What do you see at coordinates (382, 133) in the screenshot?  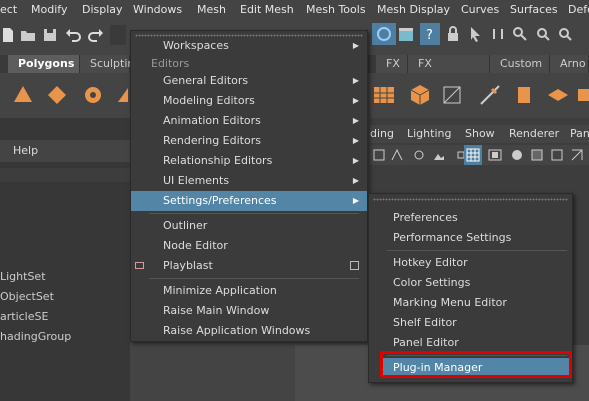 I see `panel-menu-shading: ding` at bounding box center [382, 133].